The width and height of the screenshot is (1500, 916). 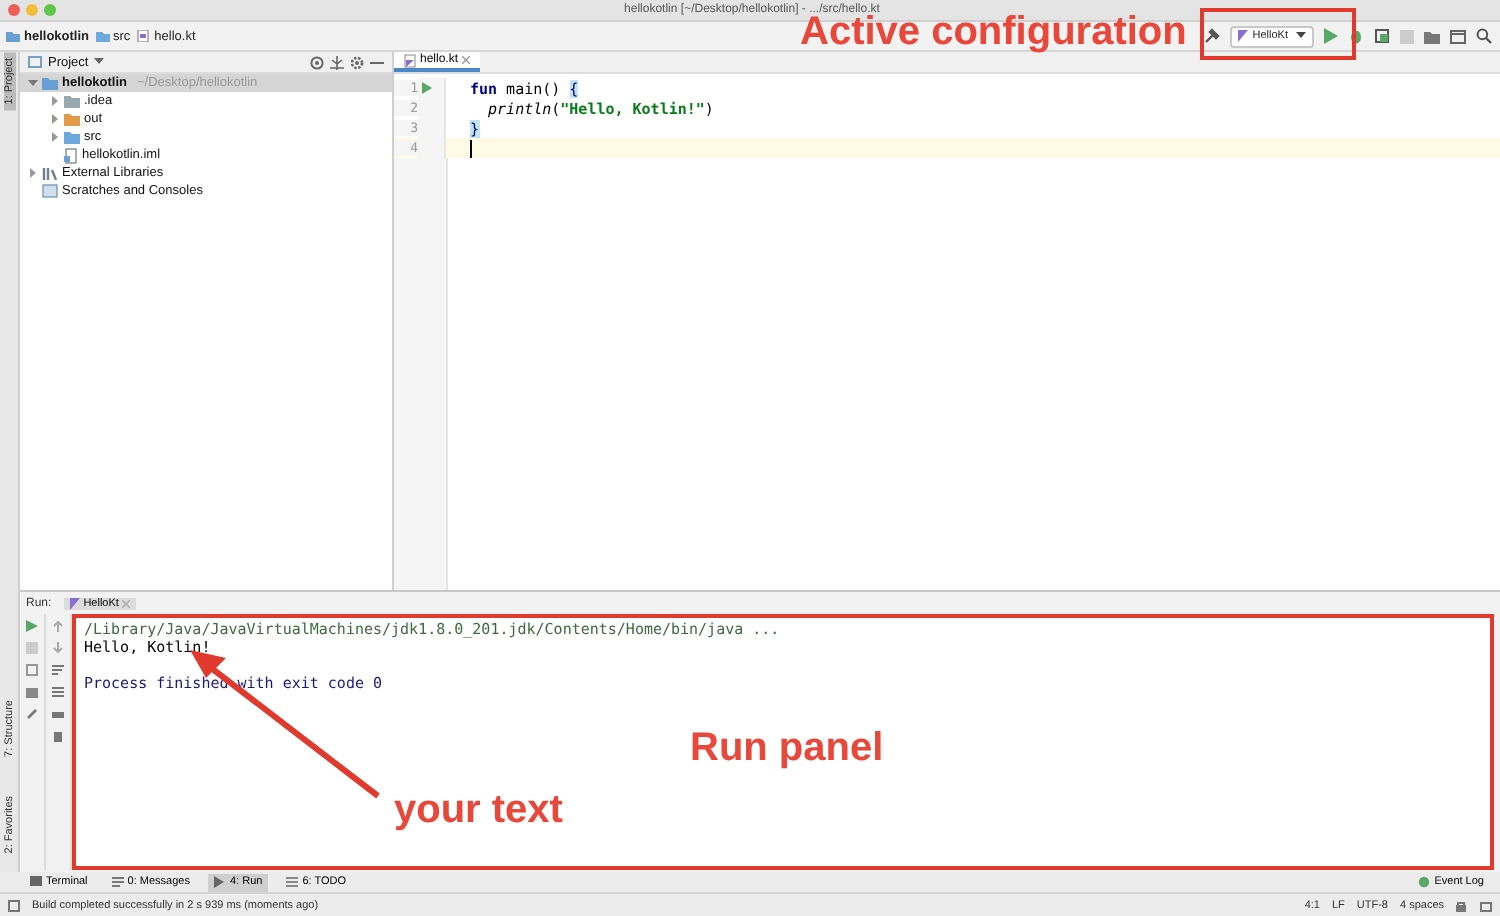 What do you see at coordinates (58, 648) in the screenshot?
I see `down-arrow-icon` at bounding box center [58, 648].